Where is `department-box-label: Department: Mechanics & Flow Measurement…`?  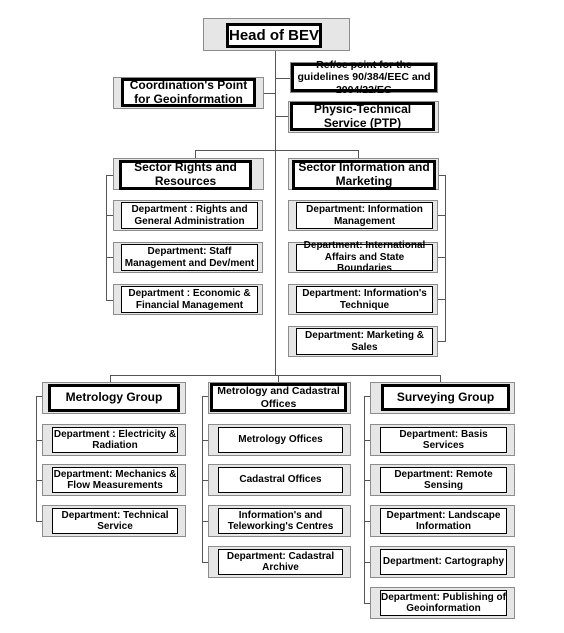
department-box-label: Department: Mechanics & Flow Measurement… is located at coordinates (115, 480).